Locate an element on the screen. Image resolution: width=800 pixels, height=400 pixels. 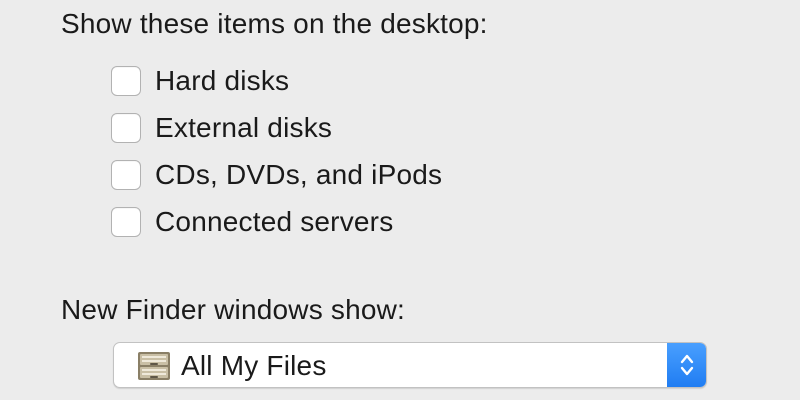
popup-selected-value: All My Files is located at coordinates (254, 365).